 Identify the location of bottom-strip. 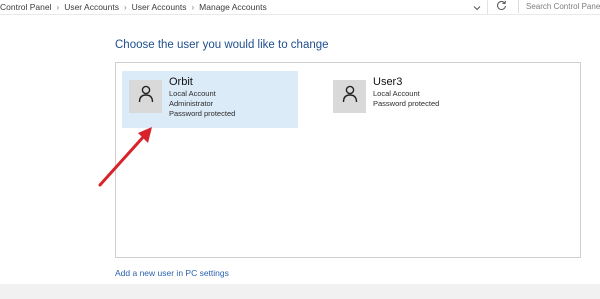
(300, 291).